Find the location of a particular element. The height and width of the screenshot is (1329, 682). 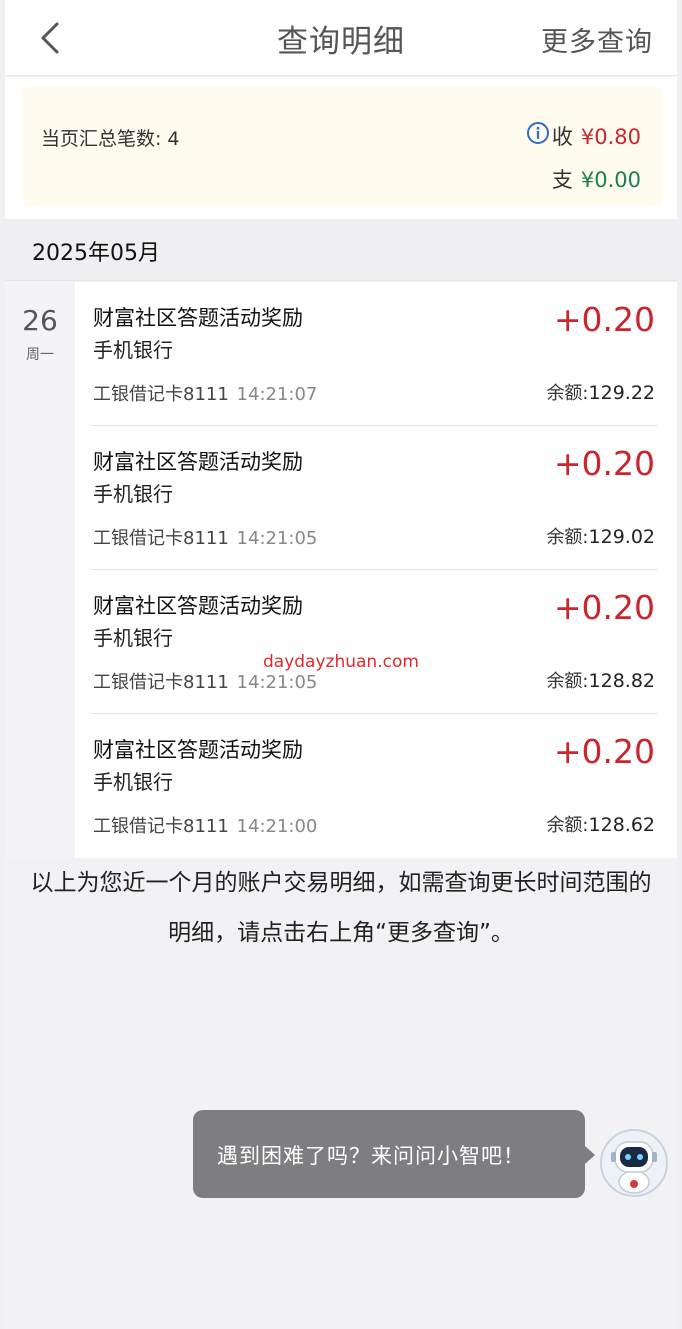

balance-value: 129.02 is located at coordinates (621, 537).